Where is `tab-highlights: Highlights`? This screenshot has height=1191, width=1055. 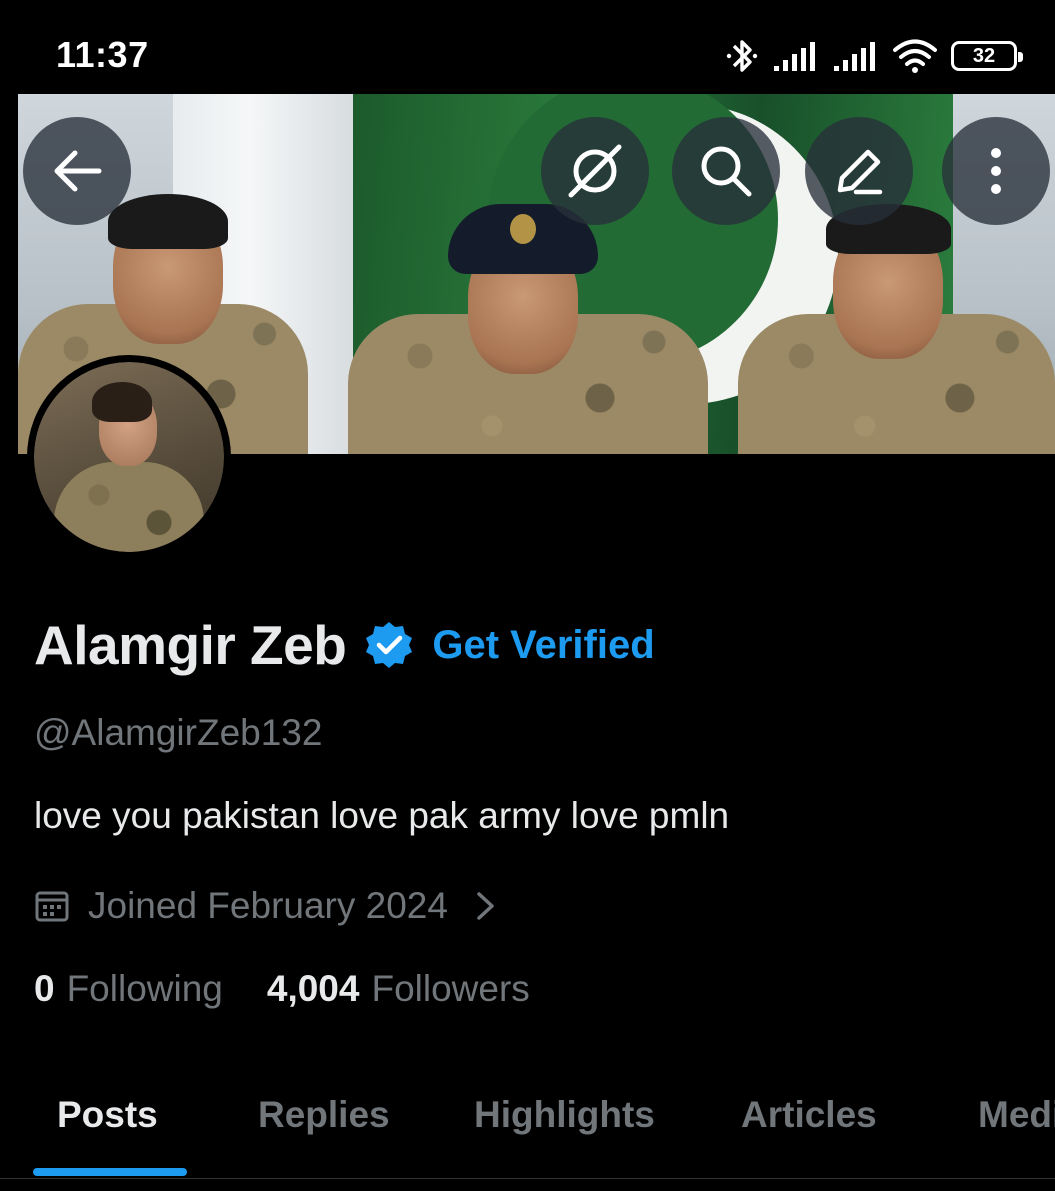
tab-highlights: Highlights is located at coordinates (564, 1115).